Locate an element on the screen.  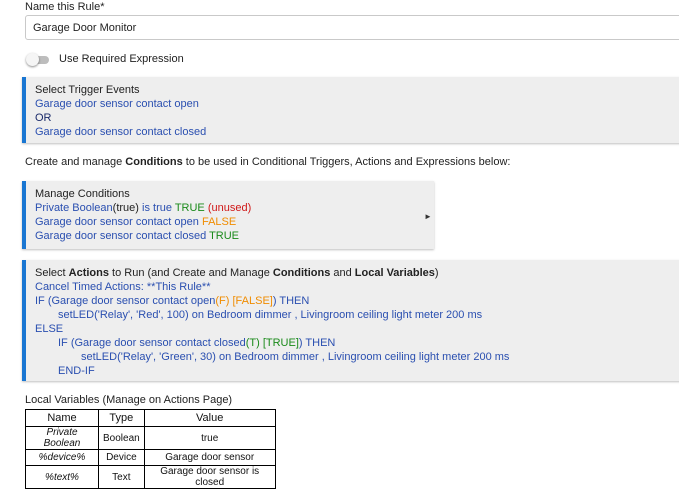
variable-type: Text is located at coordinates (121, 477).